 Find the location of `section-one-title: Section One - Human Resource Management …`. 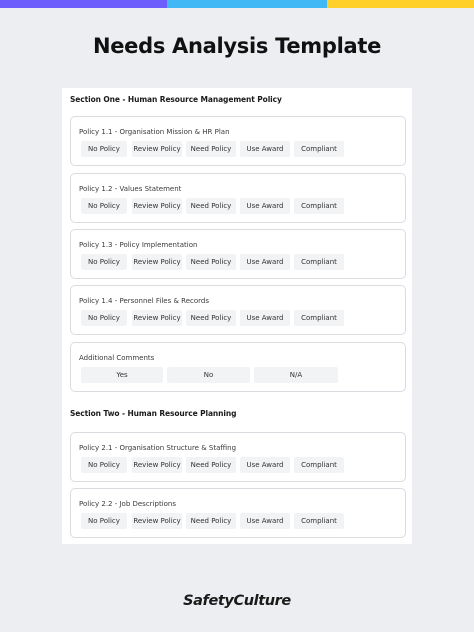

section-one-title: Section One - Human Resource Management … is located at coordinates (176, 99).